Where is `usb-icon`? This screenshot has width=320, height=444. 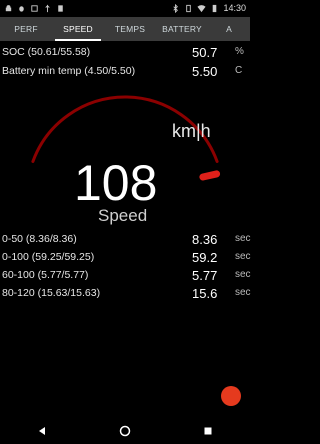 usb-icon is located at coordinates (47, 8).